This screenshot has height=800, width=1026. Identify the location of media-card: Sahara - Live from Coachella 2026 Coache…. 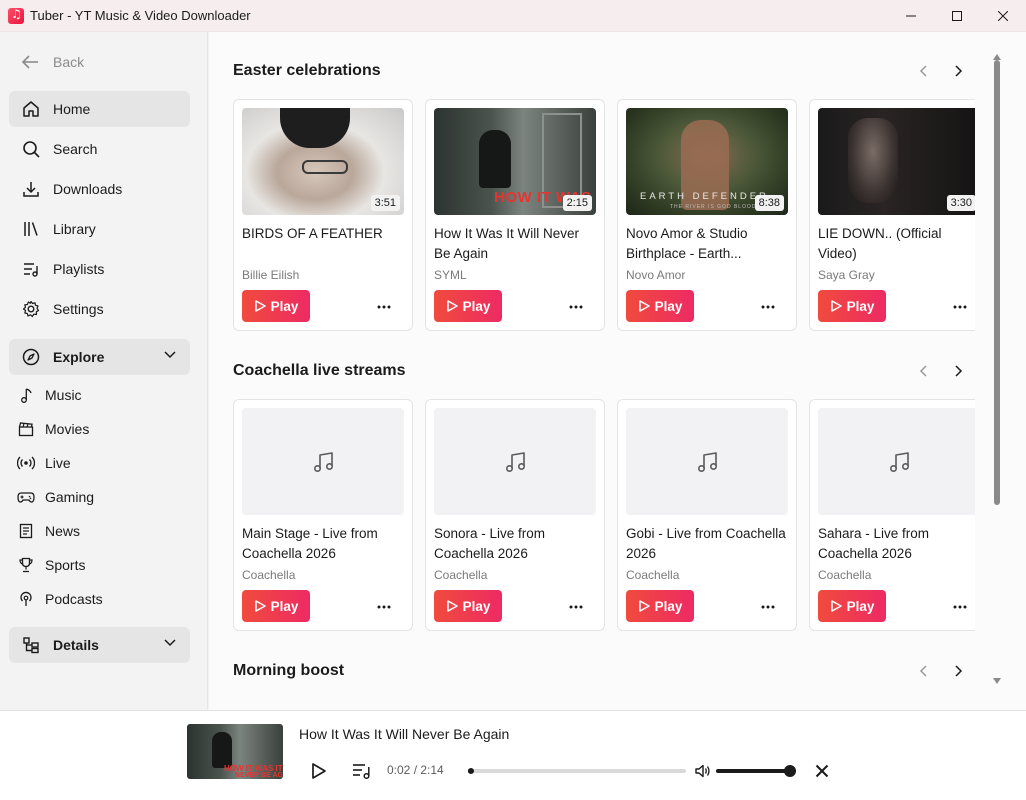
(899, 515).